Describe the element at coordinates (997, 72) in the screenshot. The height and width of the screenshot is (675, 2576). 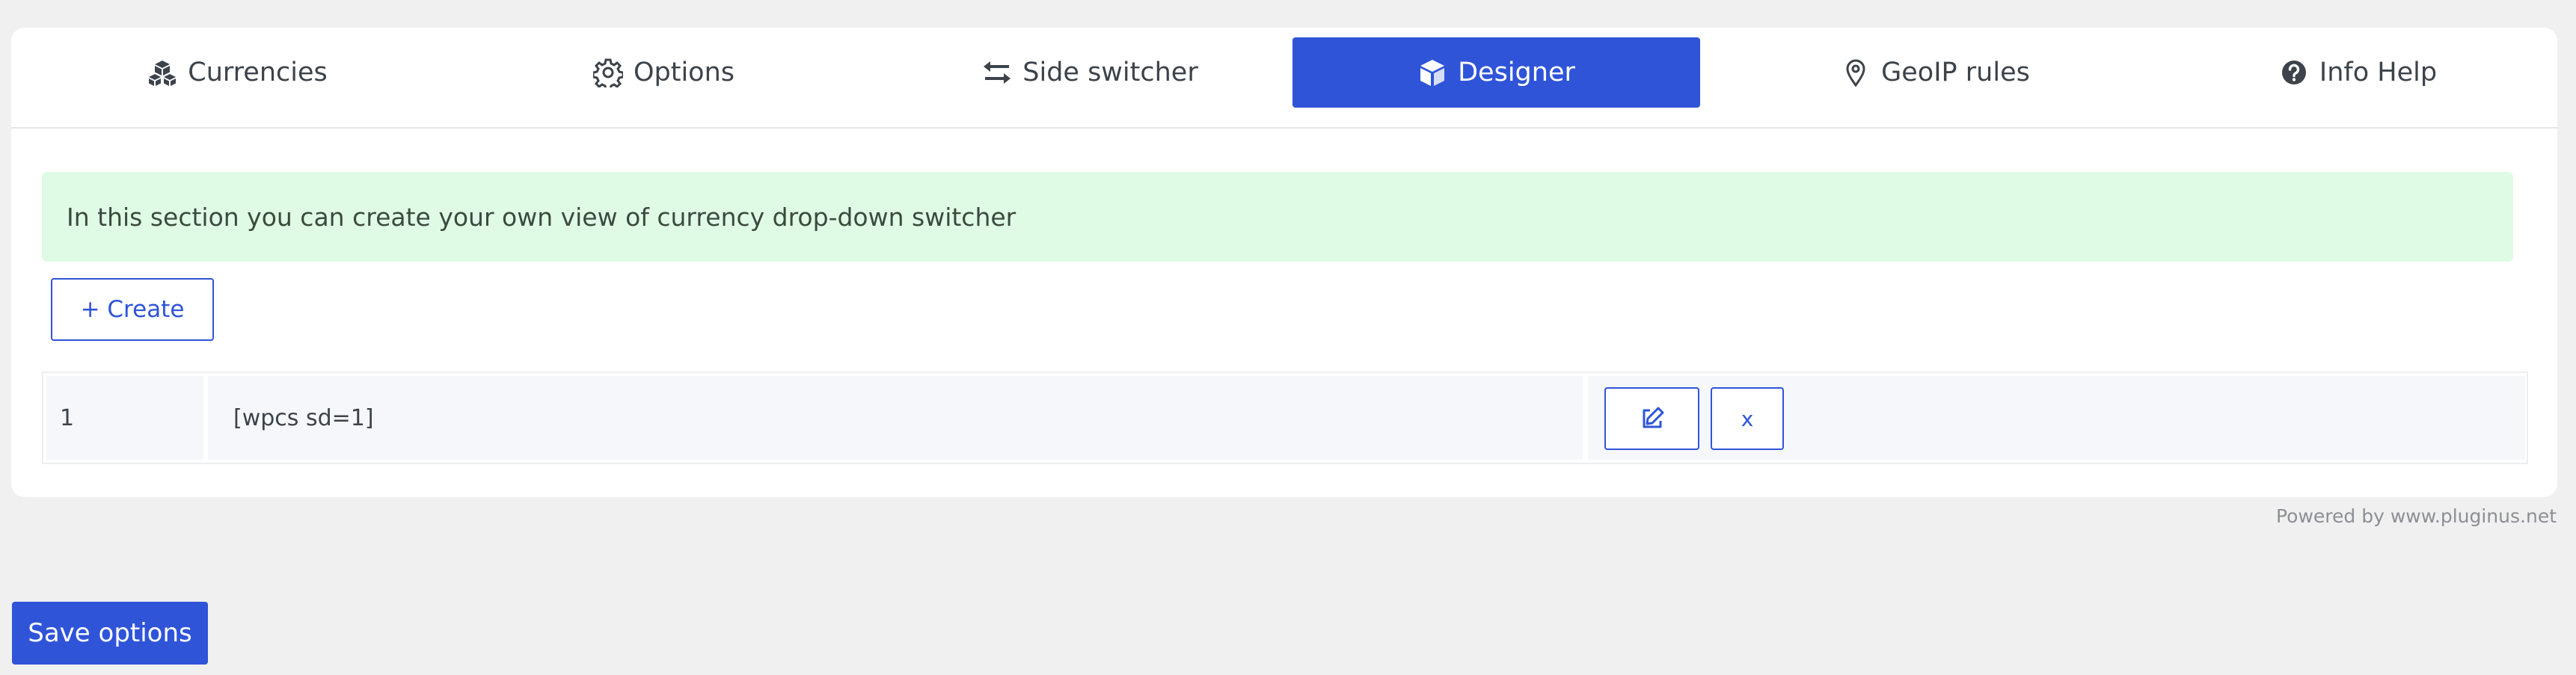
I see `arrows-exchange-icon` at that location.